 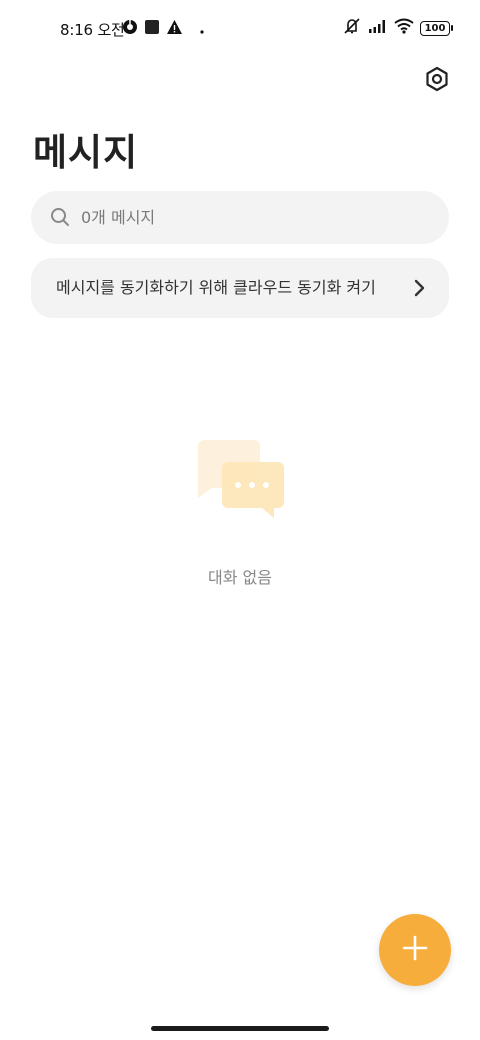 I want to click on cloud-sync-banner: 메시지를 동기화하기 위해 클라우드 동기화 켜기, so click(x=240, y=288).